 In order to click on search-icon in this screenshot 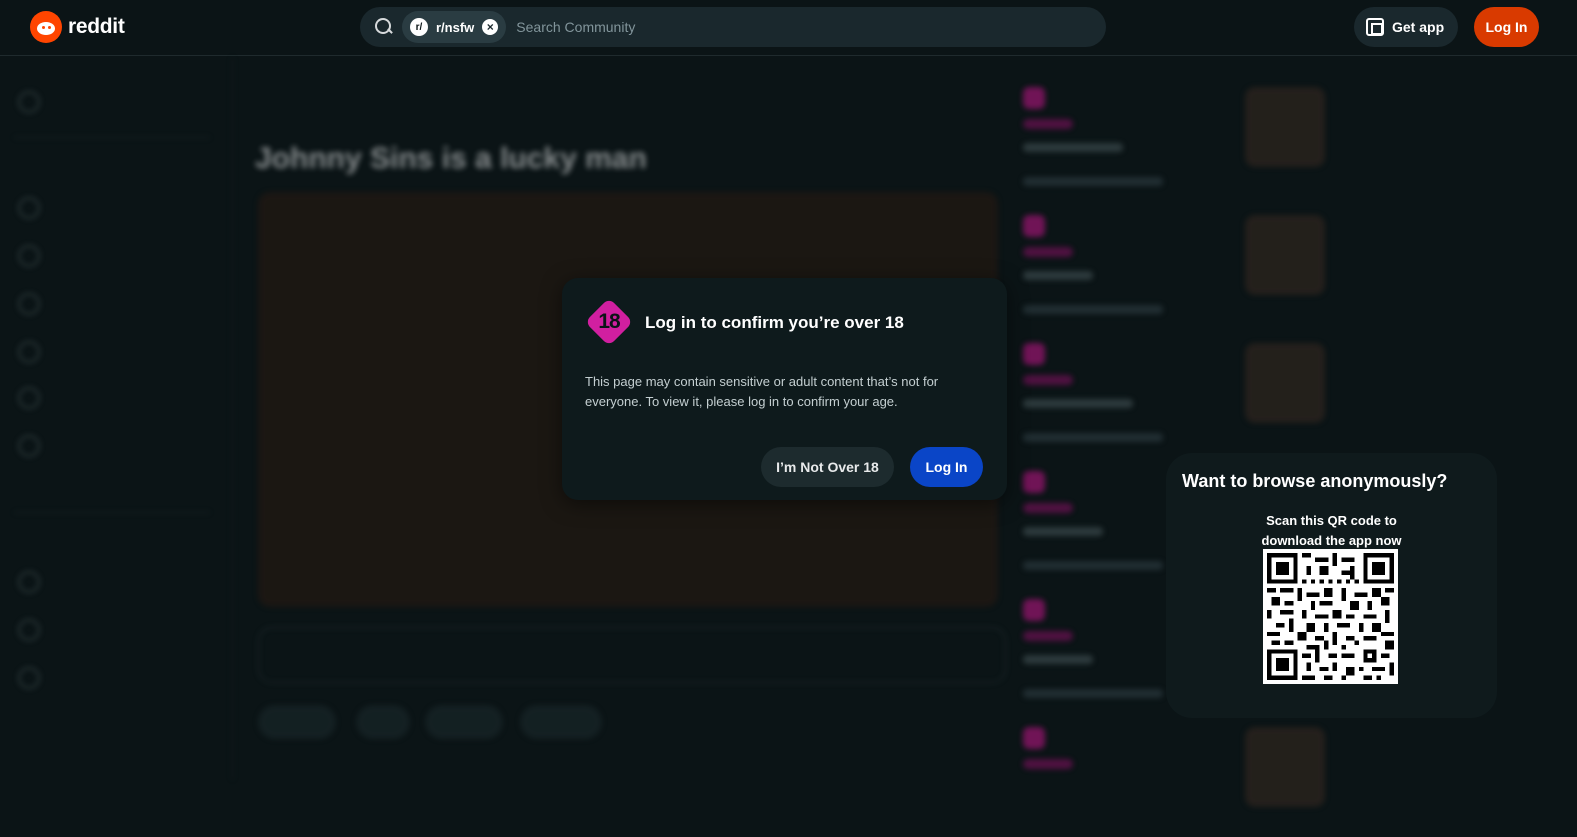, I will do `click(384, 27)`.